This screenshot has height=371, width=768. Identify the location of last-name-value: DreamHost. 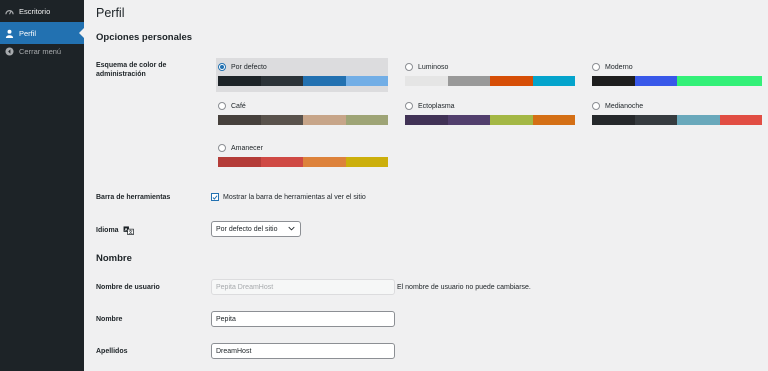
(234, 351).